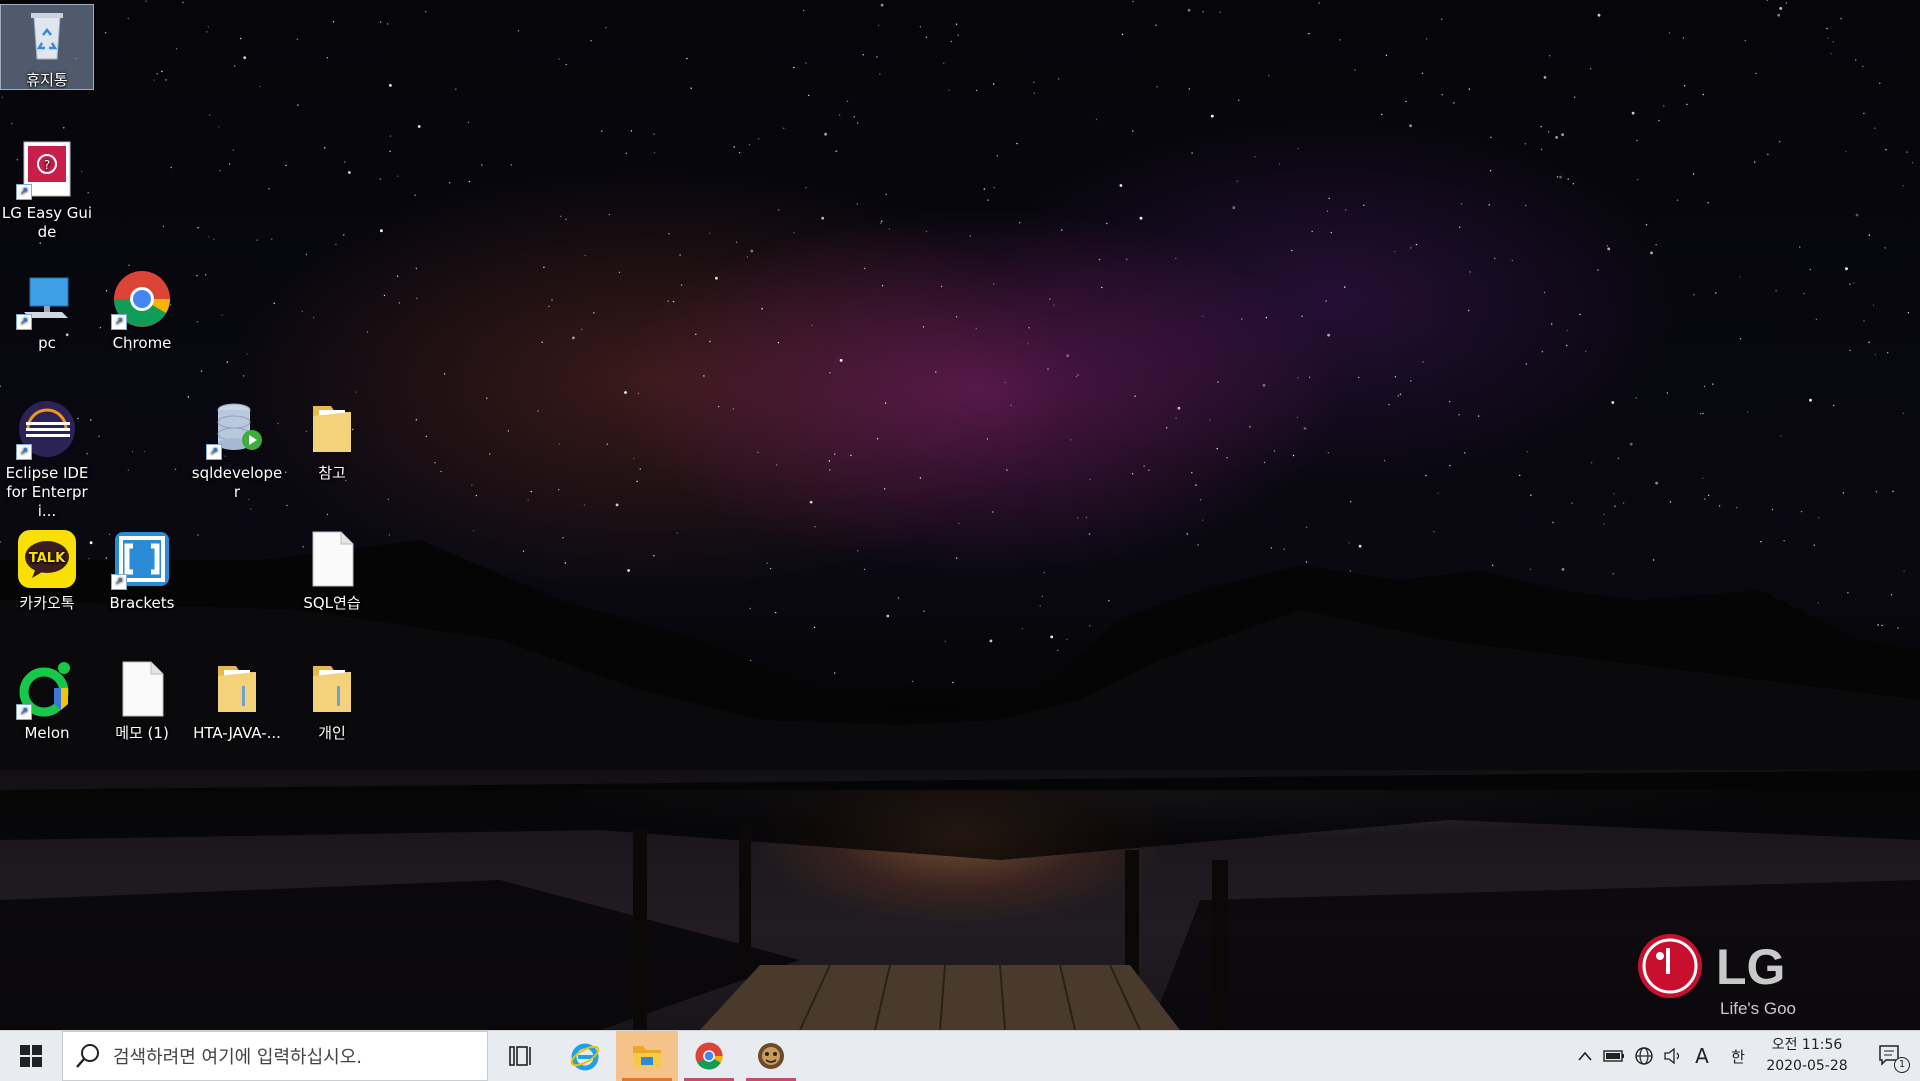 The image size is (1920, 1081). Describe the element at coordinates (47, 689) in the screenshot. I see `melon-icon: ↗` at that location.